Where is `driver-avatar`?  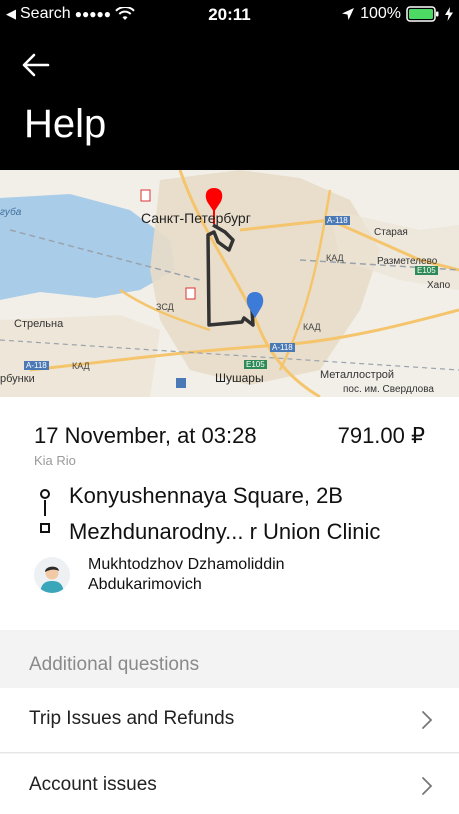
driver-avatar is located at coordinates (52, 575).